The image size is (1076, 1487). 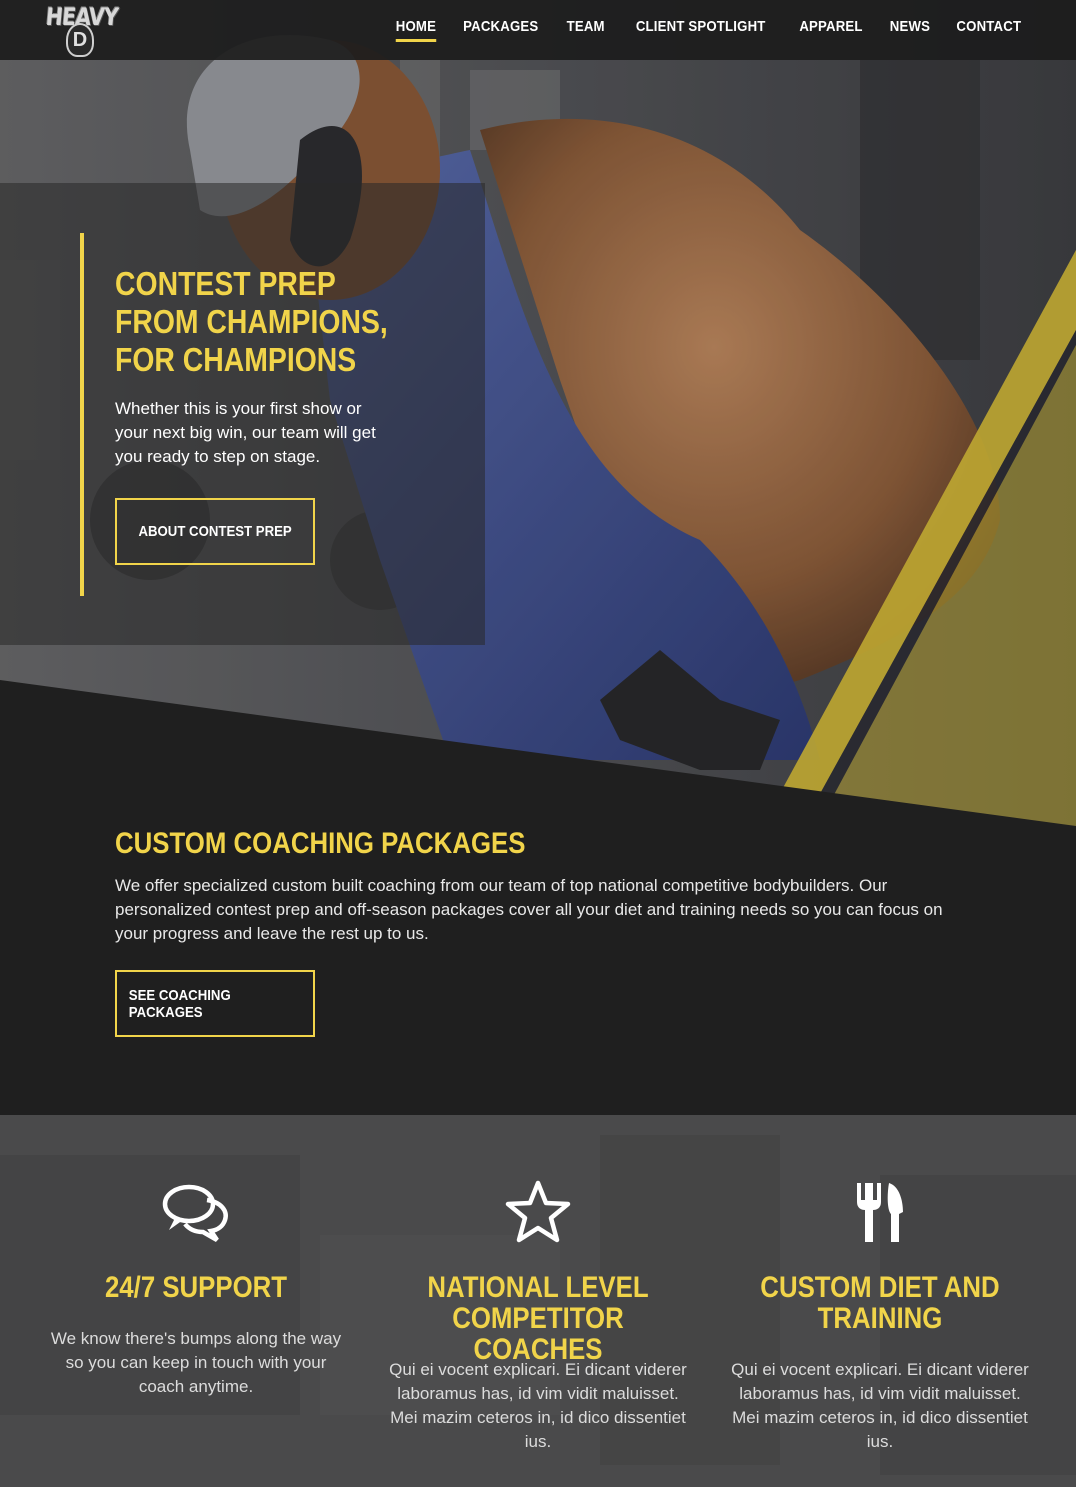 I want to click on fork-knife-icon, so click(x=880, y=1212).